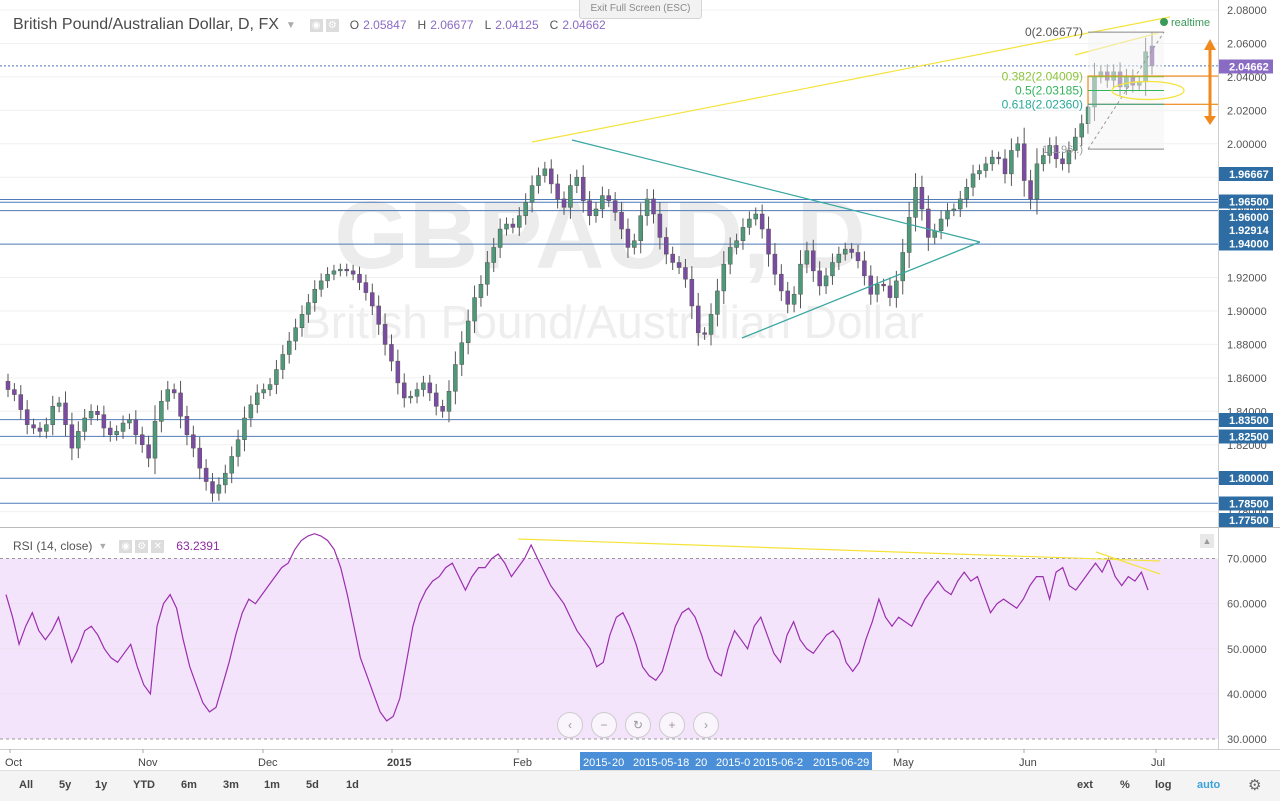 Image resolution: width=1280 pixels, height=801 pixels. I want to click on zoom-out-icon: −, so click(604, 725).